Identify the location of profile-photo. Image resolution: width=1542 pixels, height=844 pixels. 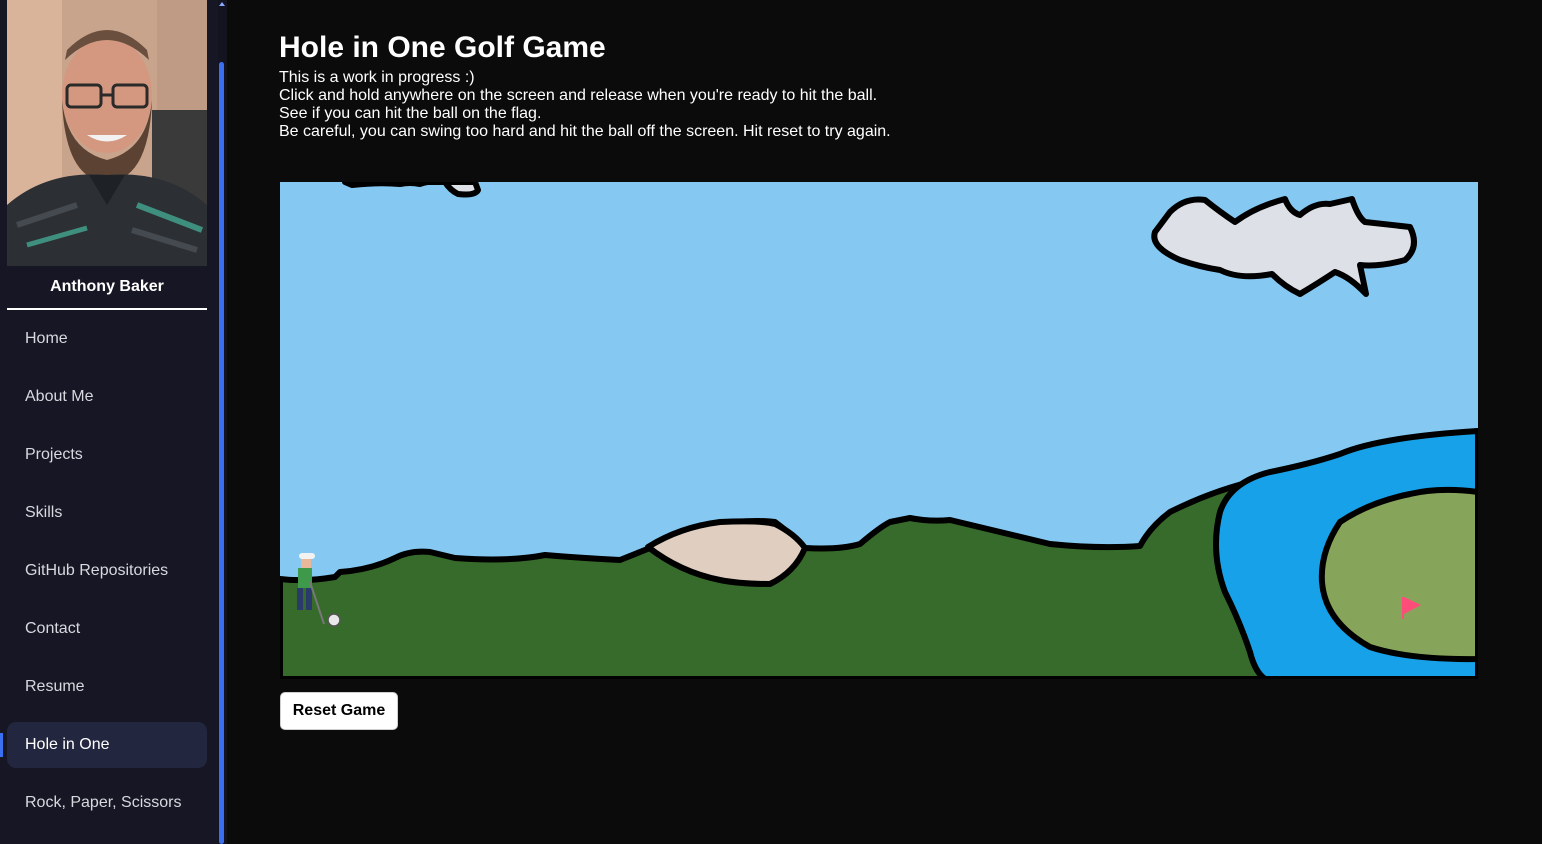
(107, 133).